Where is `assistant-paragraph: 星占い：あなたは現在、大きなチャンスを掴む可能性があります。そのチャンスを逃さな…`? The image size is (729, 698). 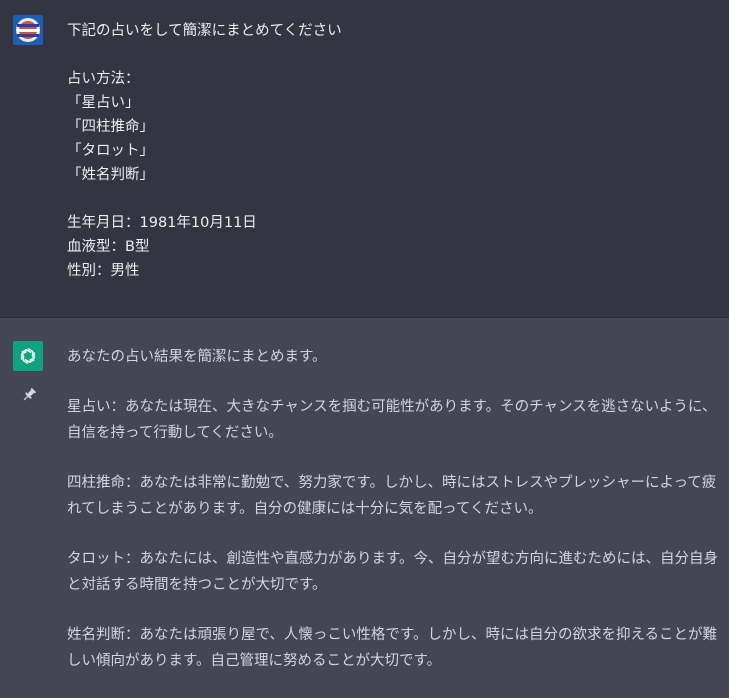 assistant-paragraph: 星占い：あなたは現在、大きなチャンスを掴む可能性があります。そのチャンスを逃さな… is located at coordinates (392, 420).